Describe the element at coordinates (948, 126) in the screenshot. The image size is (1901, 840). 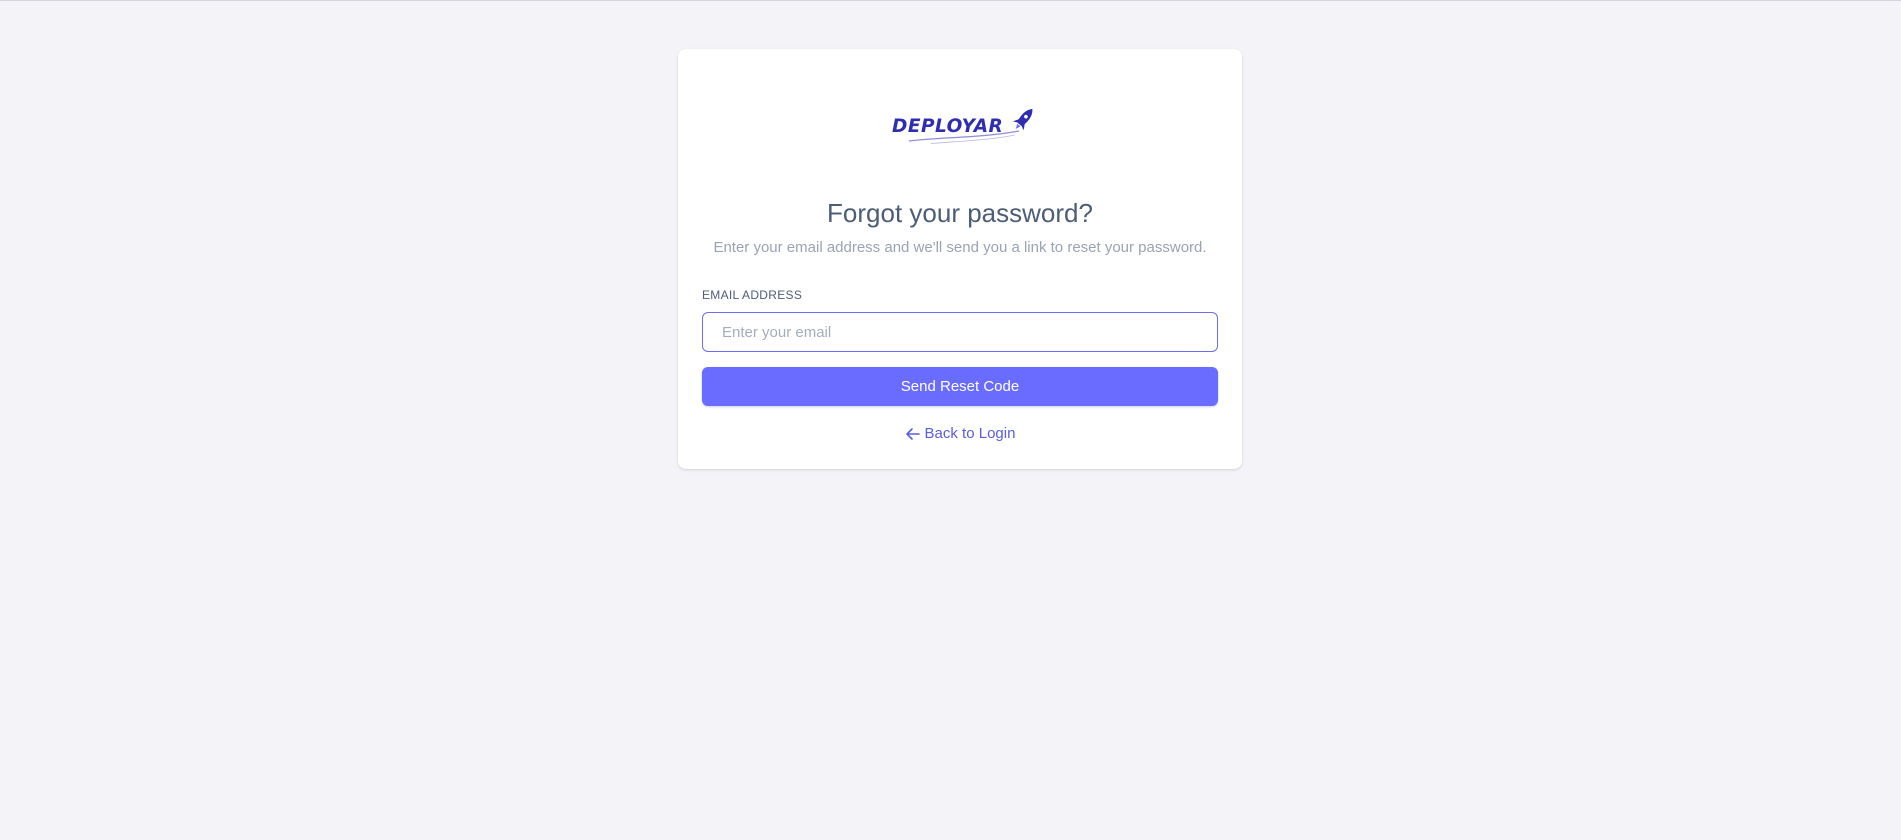
I see `logo-wordmark: DEPLOYAR` at that location.